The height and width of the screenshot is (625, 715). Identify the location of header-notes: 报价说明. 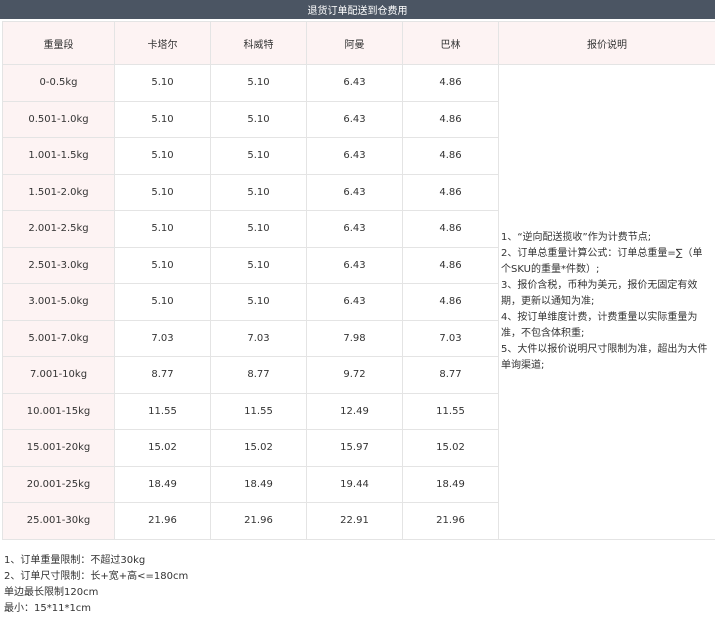
(606, 43).